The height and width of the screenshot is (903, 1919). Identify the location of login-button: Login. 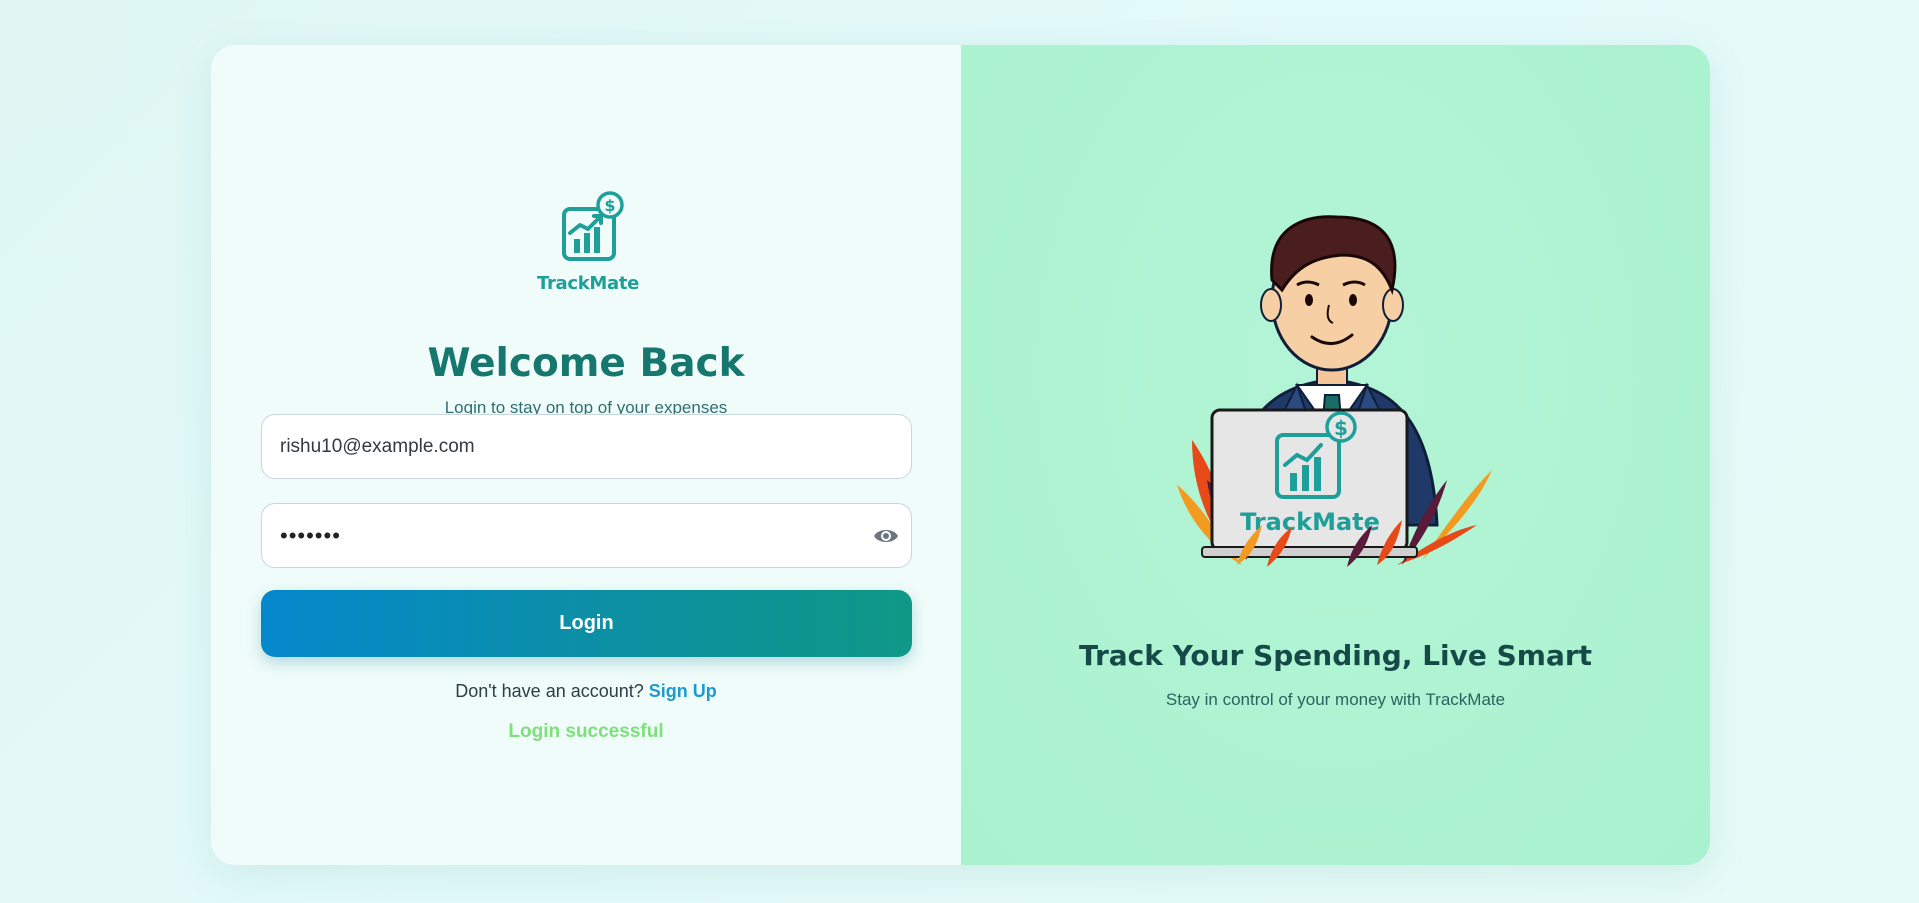
(586, 623).